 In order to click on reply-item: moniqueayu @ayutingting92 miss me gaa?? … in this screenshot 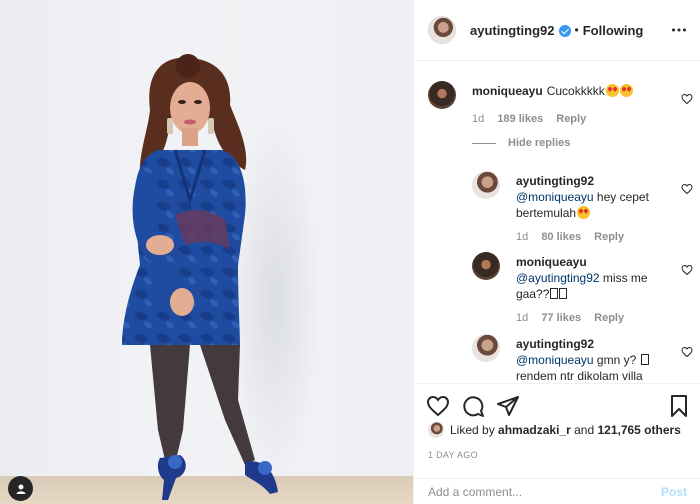, I will do `click(582, 288)`.